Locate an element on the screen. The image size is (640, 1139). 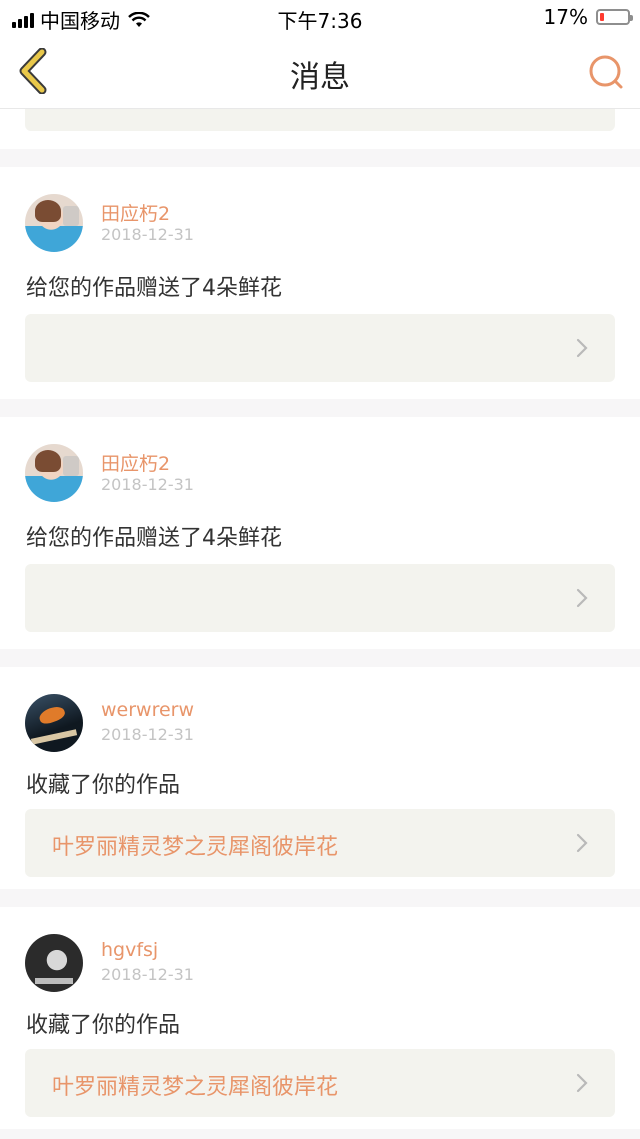
search-button is located at coordinates (606, 72).